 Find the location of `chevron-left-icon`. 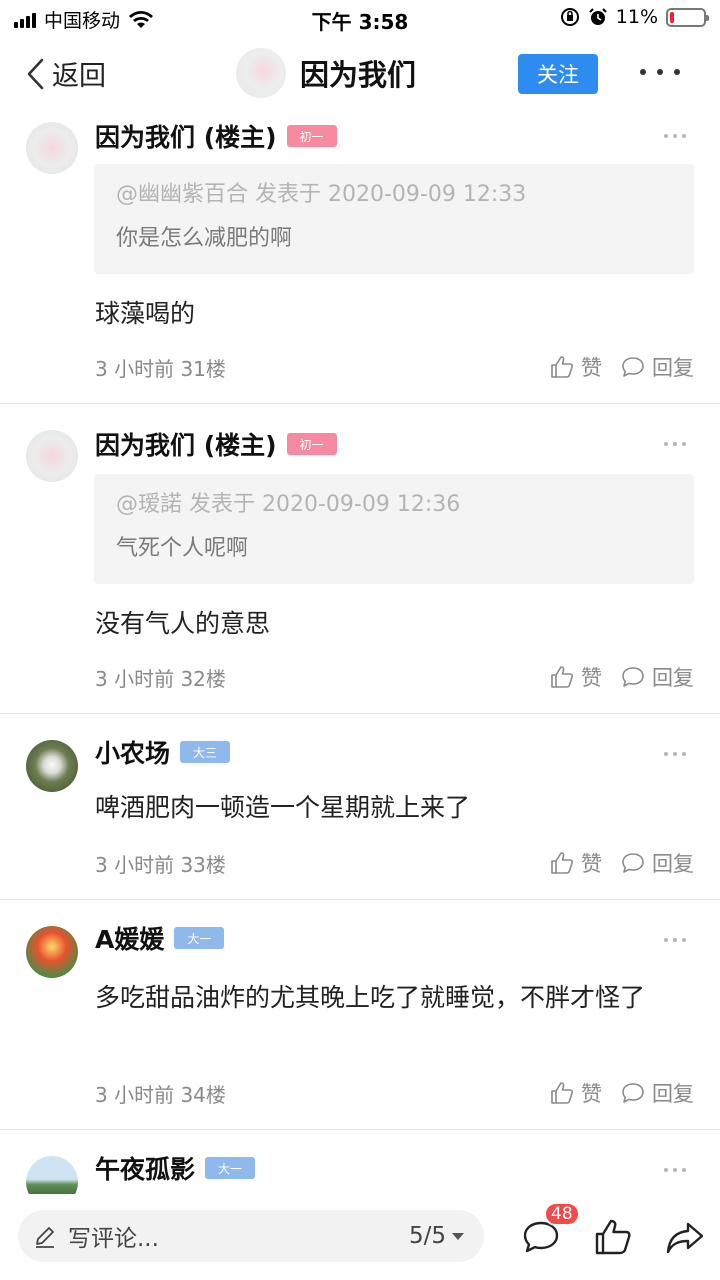

chevron-left-icon is located at coordinates (35, 73).